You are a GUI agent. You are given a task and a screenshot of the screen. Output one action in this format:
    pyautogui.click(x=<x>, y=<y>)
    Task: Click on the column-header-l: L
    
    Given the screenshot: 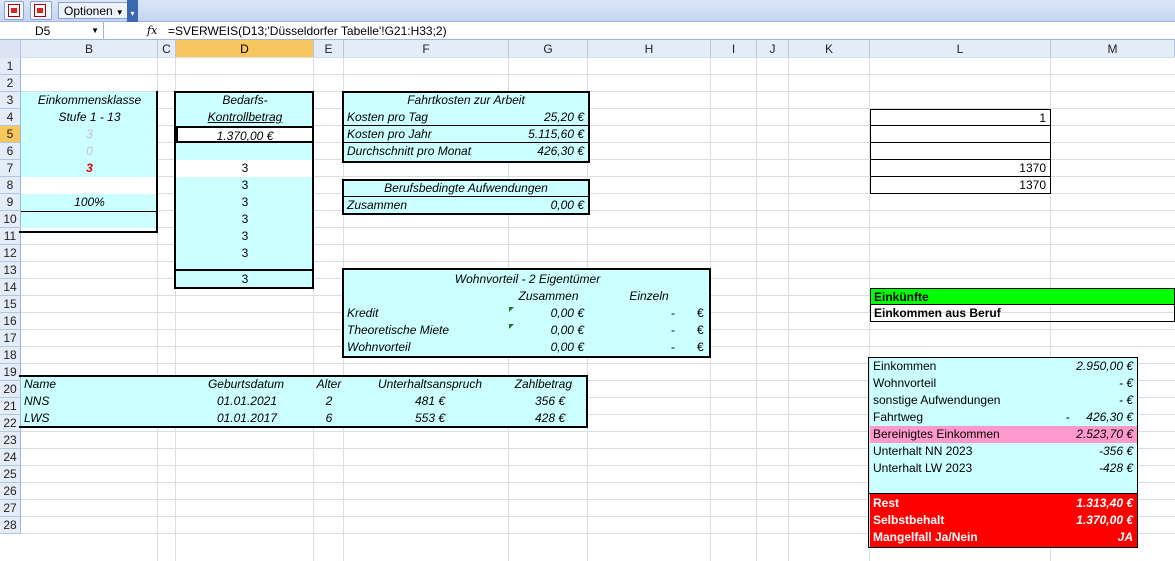 What is the action you would take?
    pyautogui.click(x=960, y=49)
    